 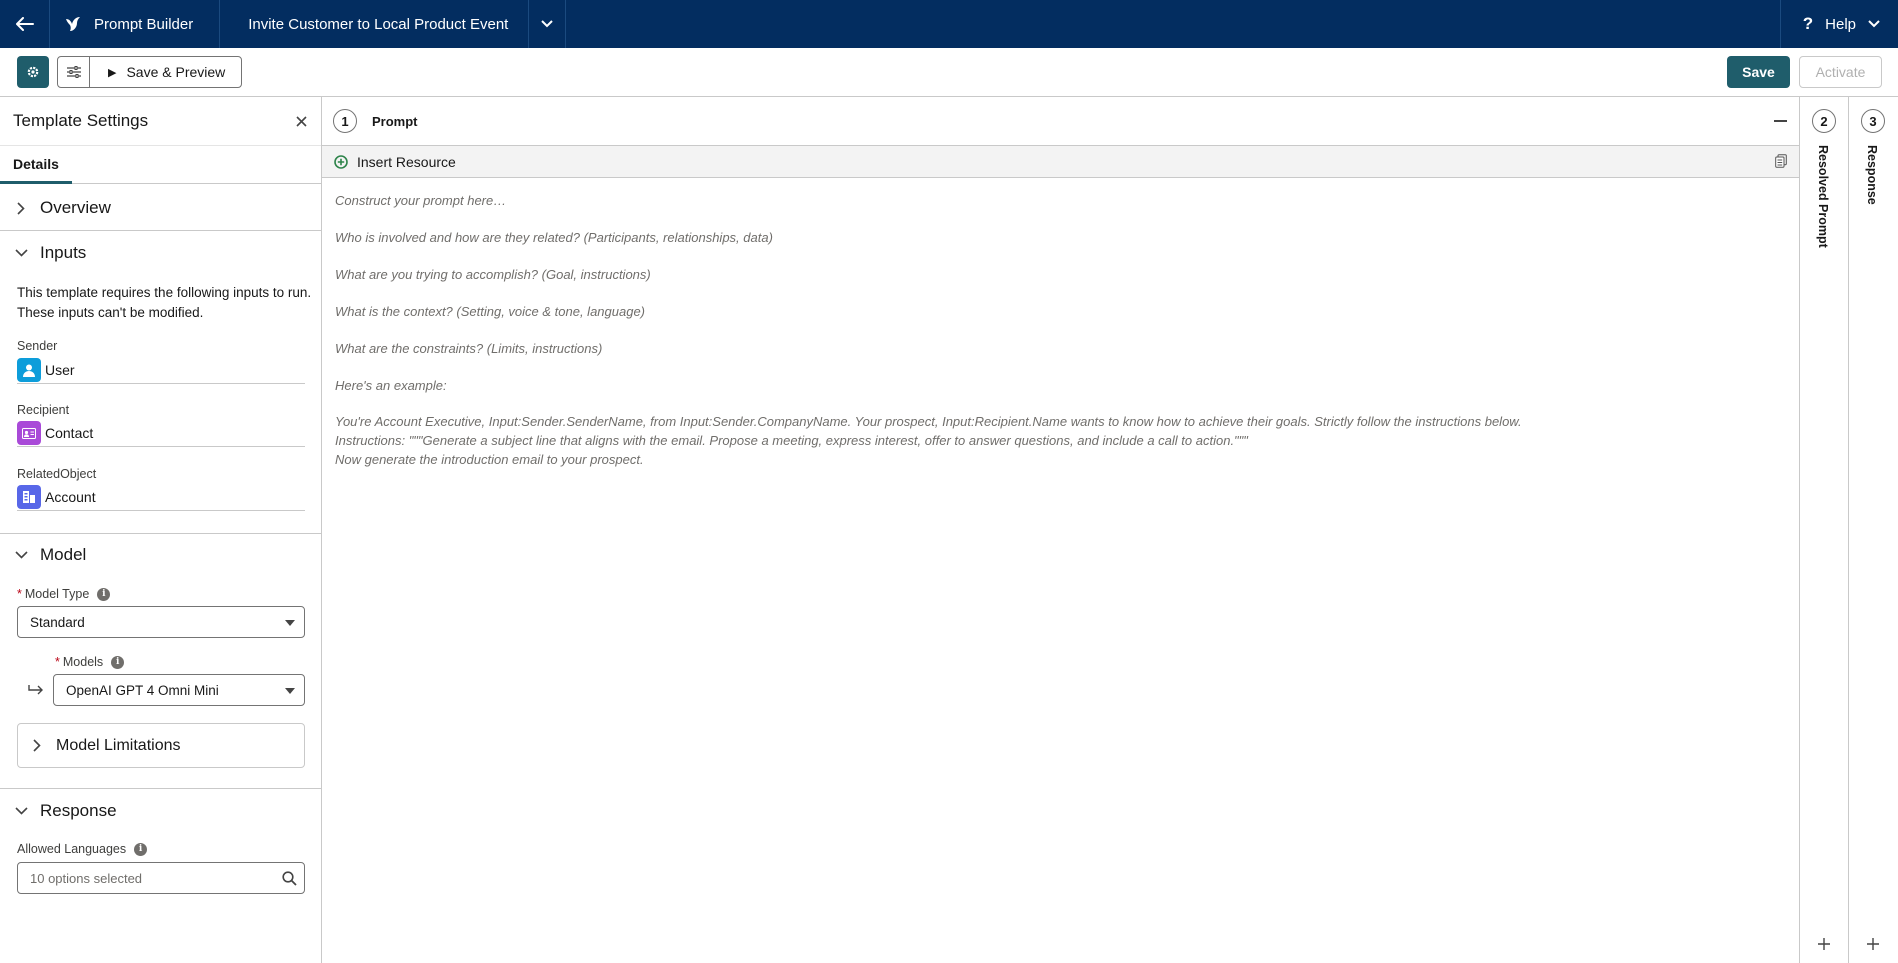 What do you see at coordinates (161, 622) in the screenshot?
I see `model-type-select: Standard` at bounding box center [161, 622].